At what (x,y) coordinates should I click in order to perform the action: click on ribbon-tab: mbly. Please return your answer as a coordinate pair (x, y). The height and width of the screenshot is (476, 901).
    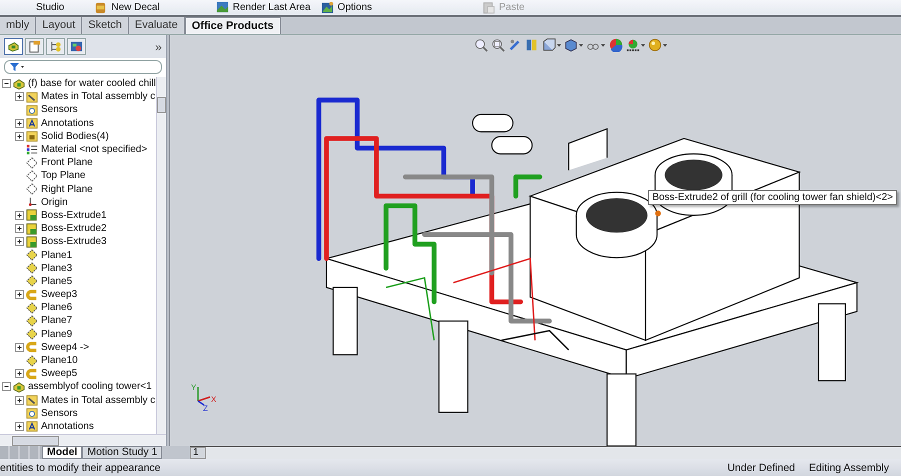
    Looking at the image, I should click on (18, 25).